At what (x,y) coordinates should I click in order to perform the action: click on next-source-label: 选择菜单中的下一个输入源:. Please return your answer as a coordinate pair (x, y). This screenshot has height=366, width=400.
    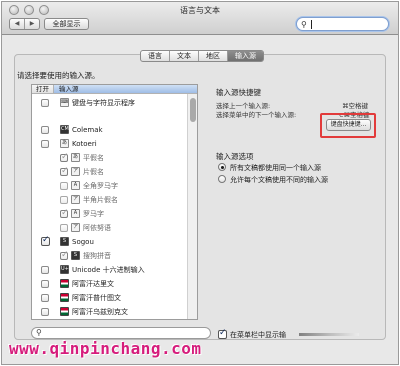
    Looking at the image, I should click on (256, 115).